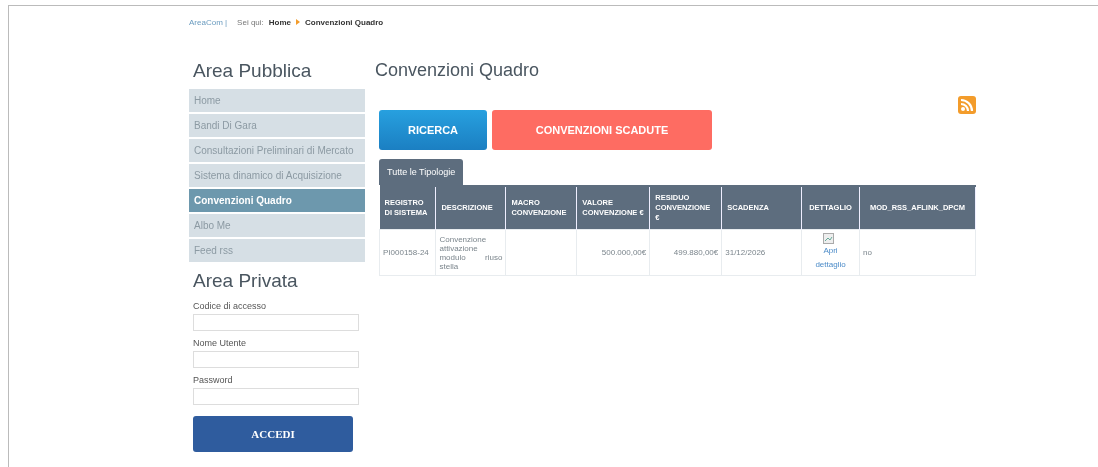  What do you see at coordinates (470, 252) in the screenshot?
I see `table-cell: Convenzione attivazione modulo riuso stella` at bounding box center [470, 252].